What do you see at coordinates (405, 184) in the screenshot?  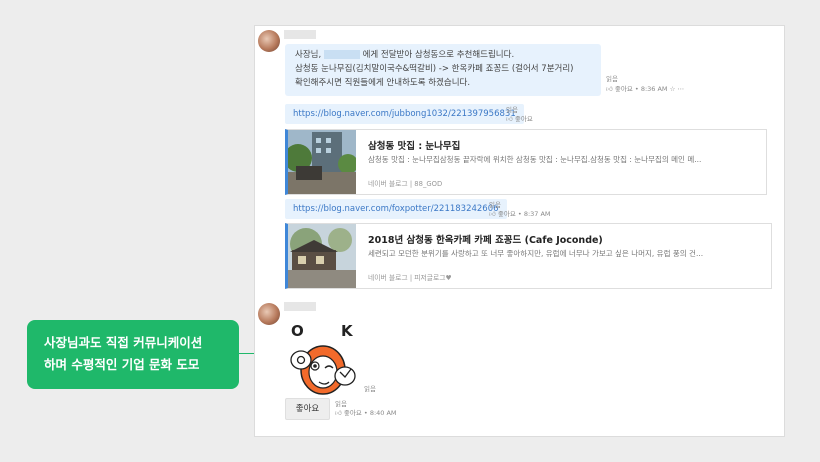 I see `card-source: 네이버 블로그 | 88_GOD` at bounding box center [405, 184].